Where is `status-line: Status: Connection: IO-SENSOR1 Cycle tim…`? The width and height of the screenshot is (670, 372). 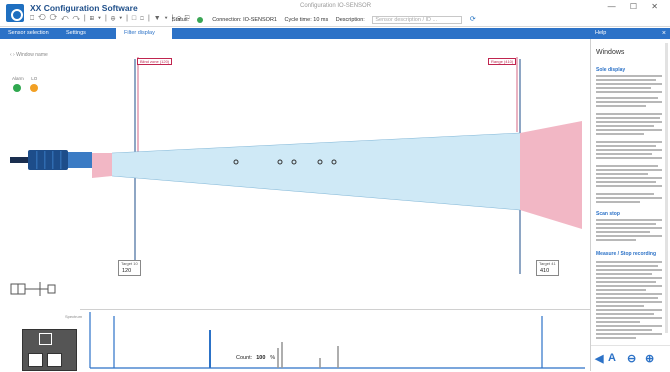
status-line: Status: Connection: IO-SENSOR1 Cycle tim… is located at coordinates (327, 20).